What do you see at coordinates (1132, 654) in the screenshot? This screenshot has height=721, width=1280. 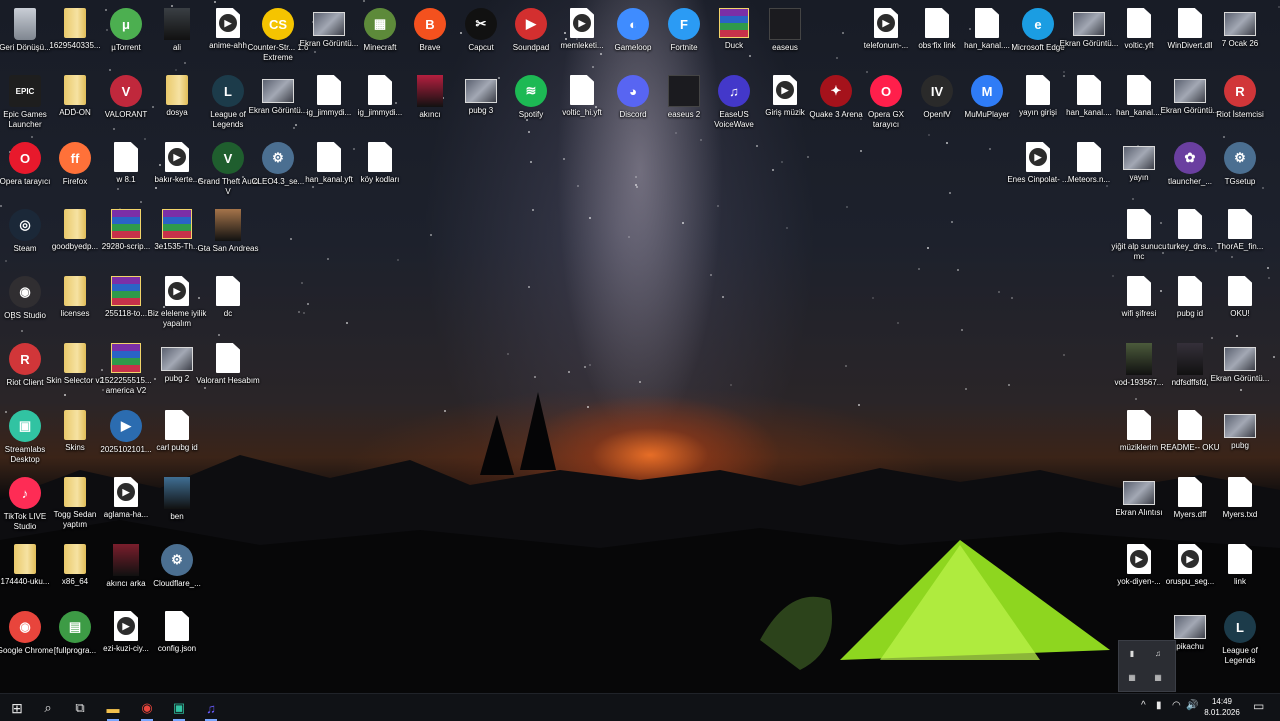 I see `tray-overflow-app-icon: ▮` at bounding box center [1132, 654].